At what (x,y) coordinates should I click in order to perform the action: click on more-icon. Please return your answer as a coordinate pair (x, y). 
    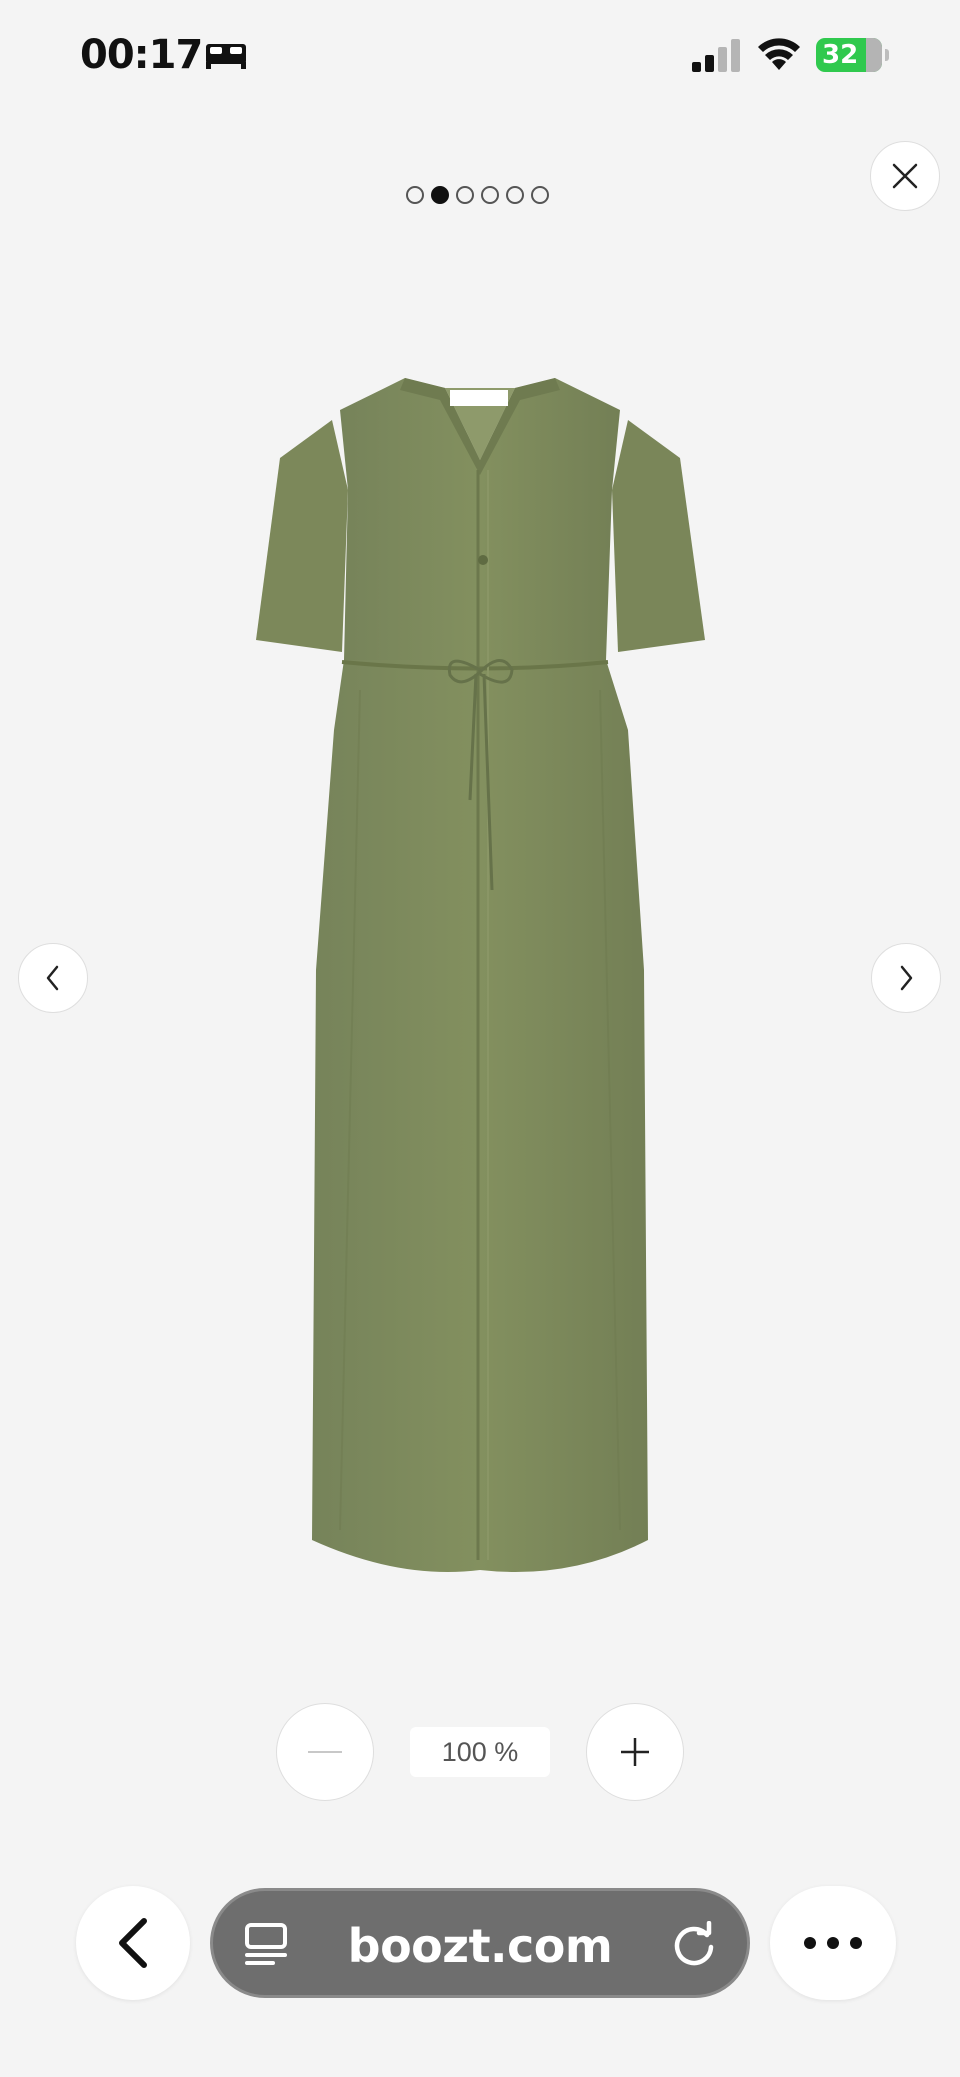
    Looking at the image, I should click on (833, 1943).